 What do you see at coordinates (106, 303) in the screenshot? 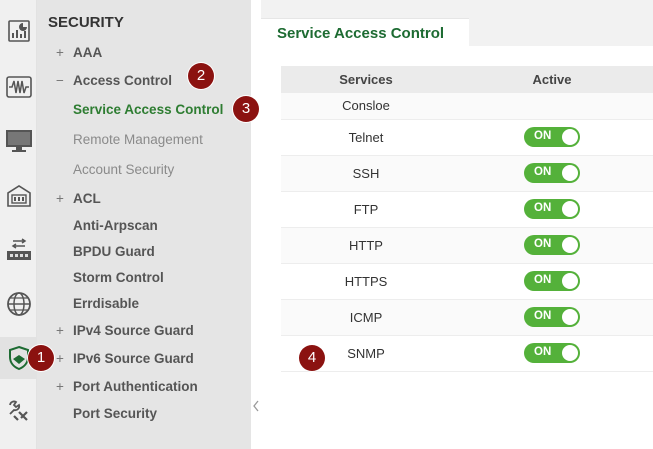
I see `menu-item-label: Errdisable` at bounding box center [106, 303].